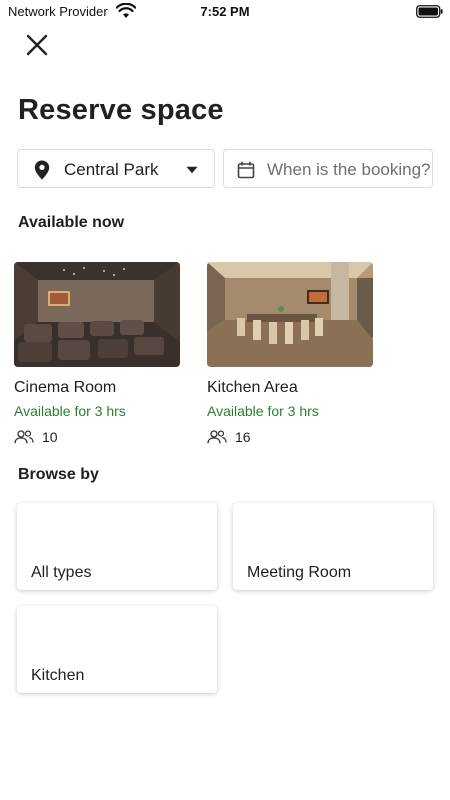 The width and height of the screenshot is (450, 800). I want to click on type-label: Meeting Room, so click(299, 572).